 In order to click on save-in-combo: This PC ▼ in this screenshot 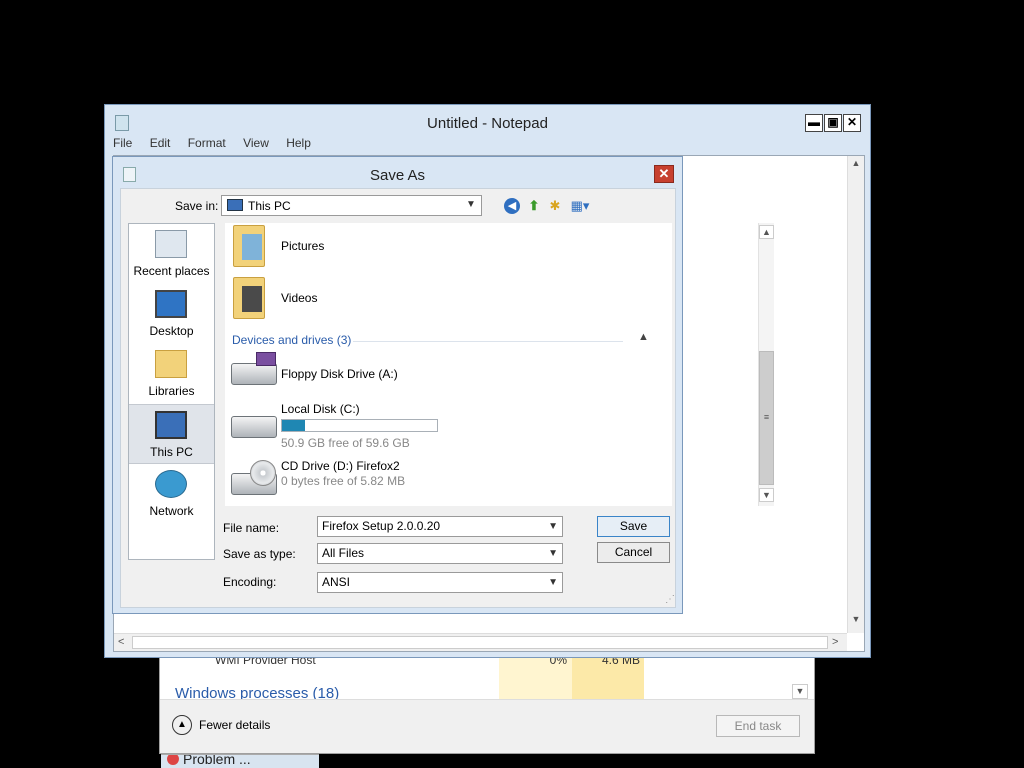, I will do `click(351, 205)`.